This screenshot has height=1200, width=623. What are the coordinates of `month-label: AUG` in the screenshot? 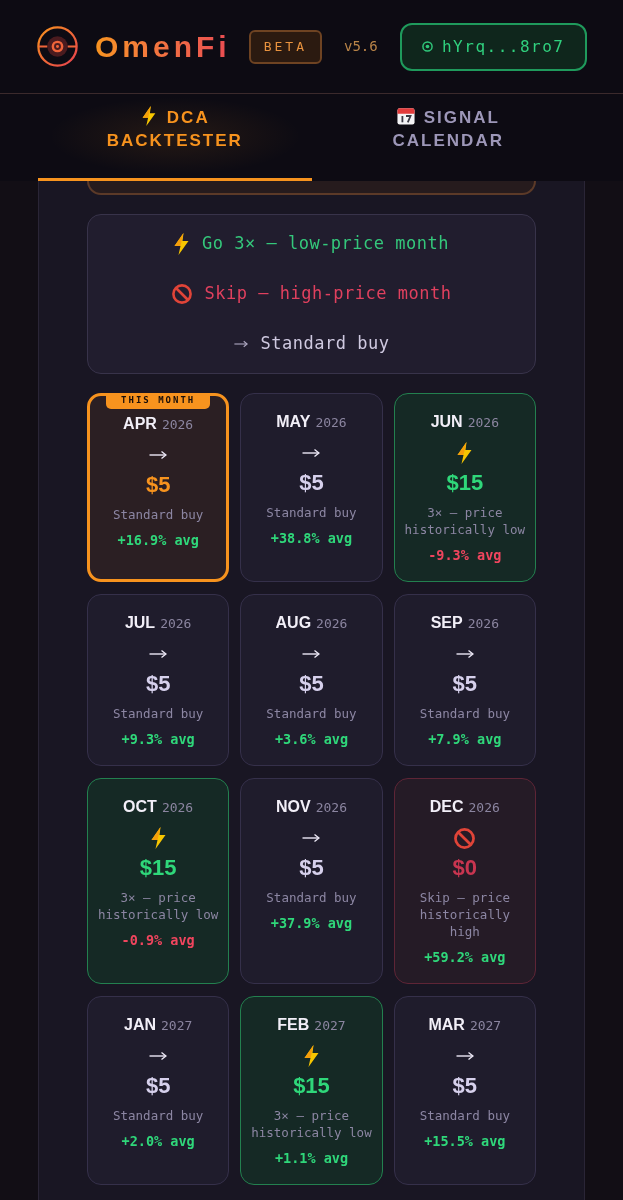 It's located at (293, 623).